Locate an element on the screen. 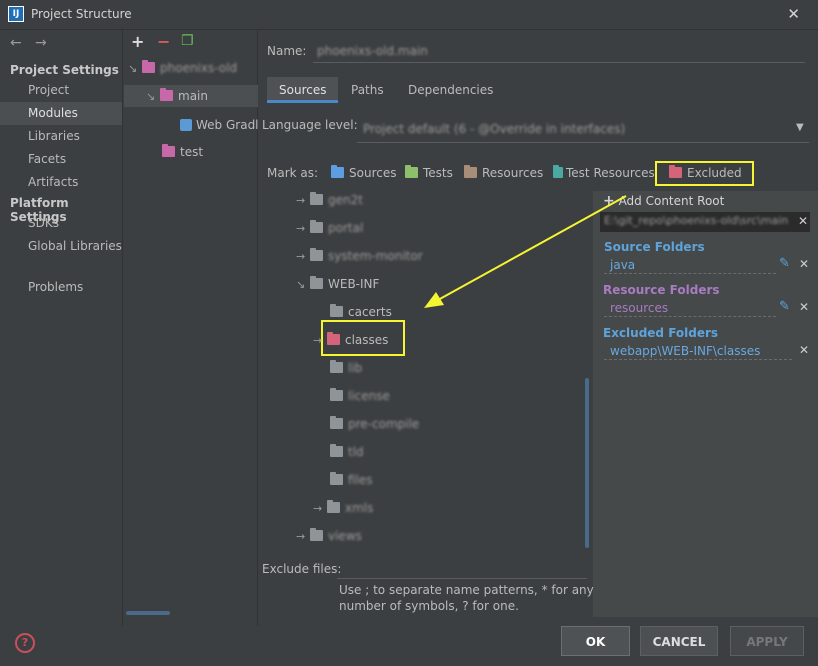 The image size is (818, 666). dialog-footer: ? OK CANCEL APPLY is located at coordinates (409, 646).